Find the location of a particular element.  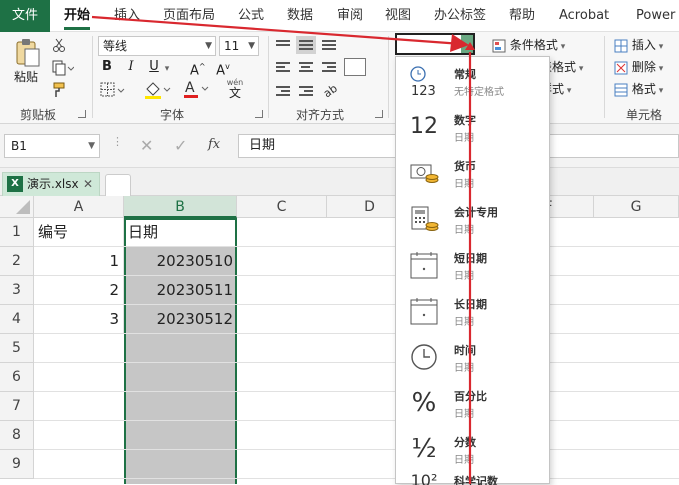

new-workbook-tab-button is located at coordinates (118, 185).